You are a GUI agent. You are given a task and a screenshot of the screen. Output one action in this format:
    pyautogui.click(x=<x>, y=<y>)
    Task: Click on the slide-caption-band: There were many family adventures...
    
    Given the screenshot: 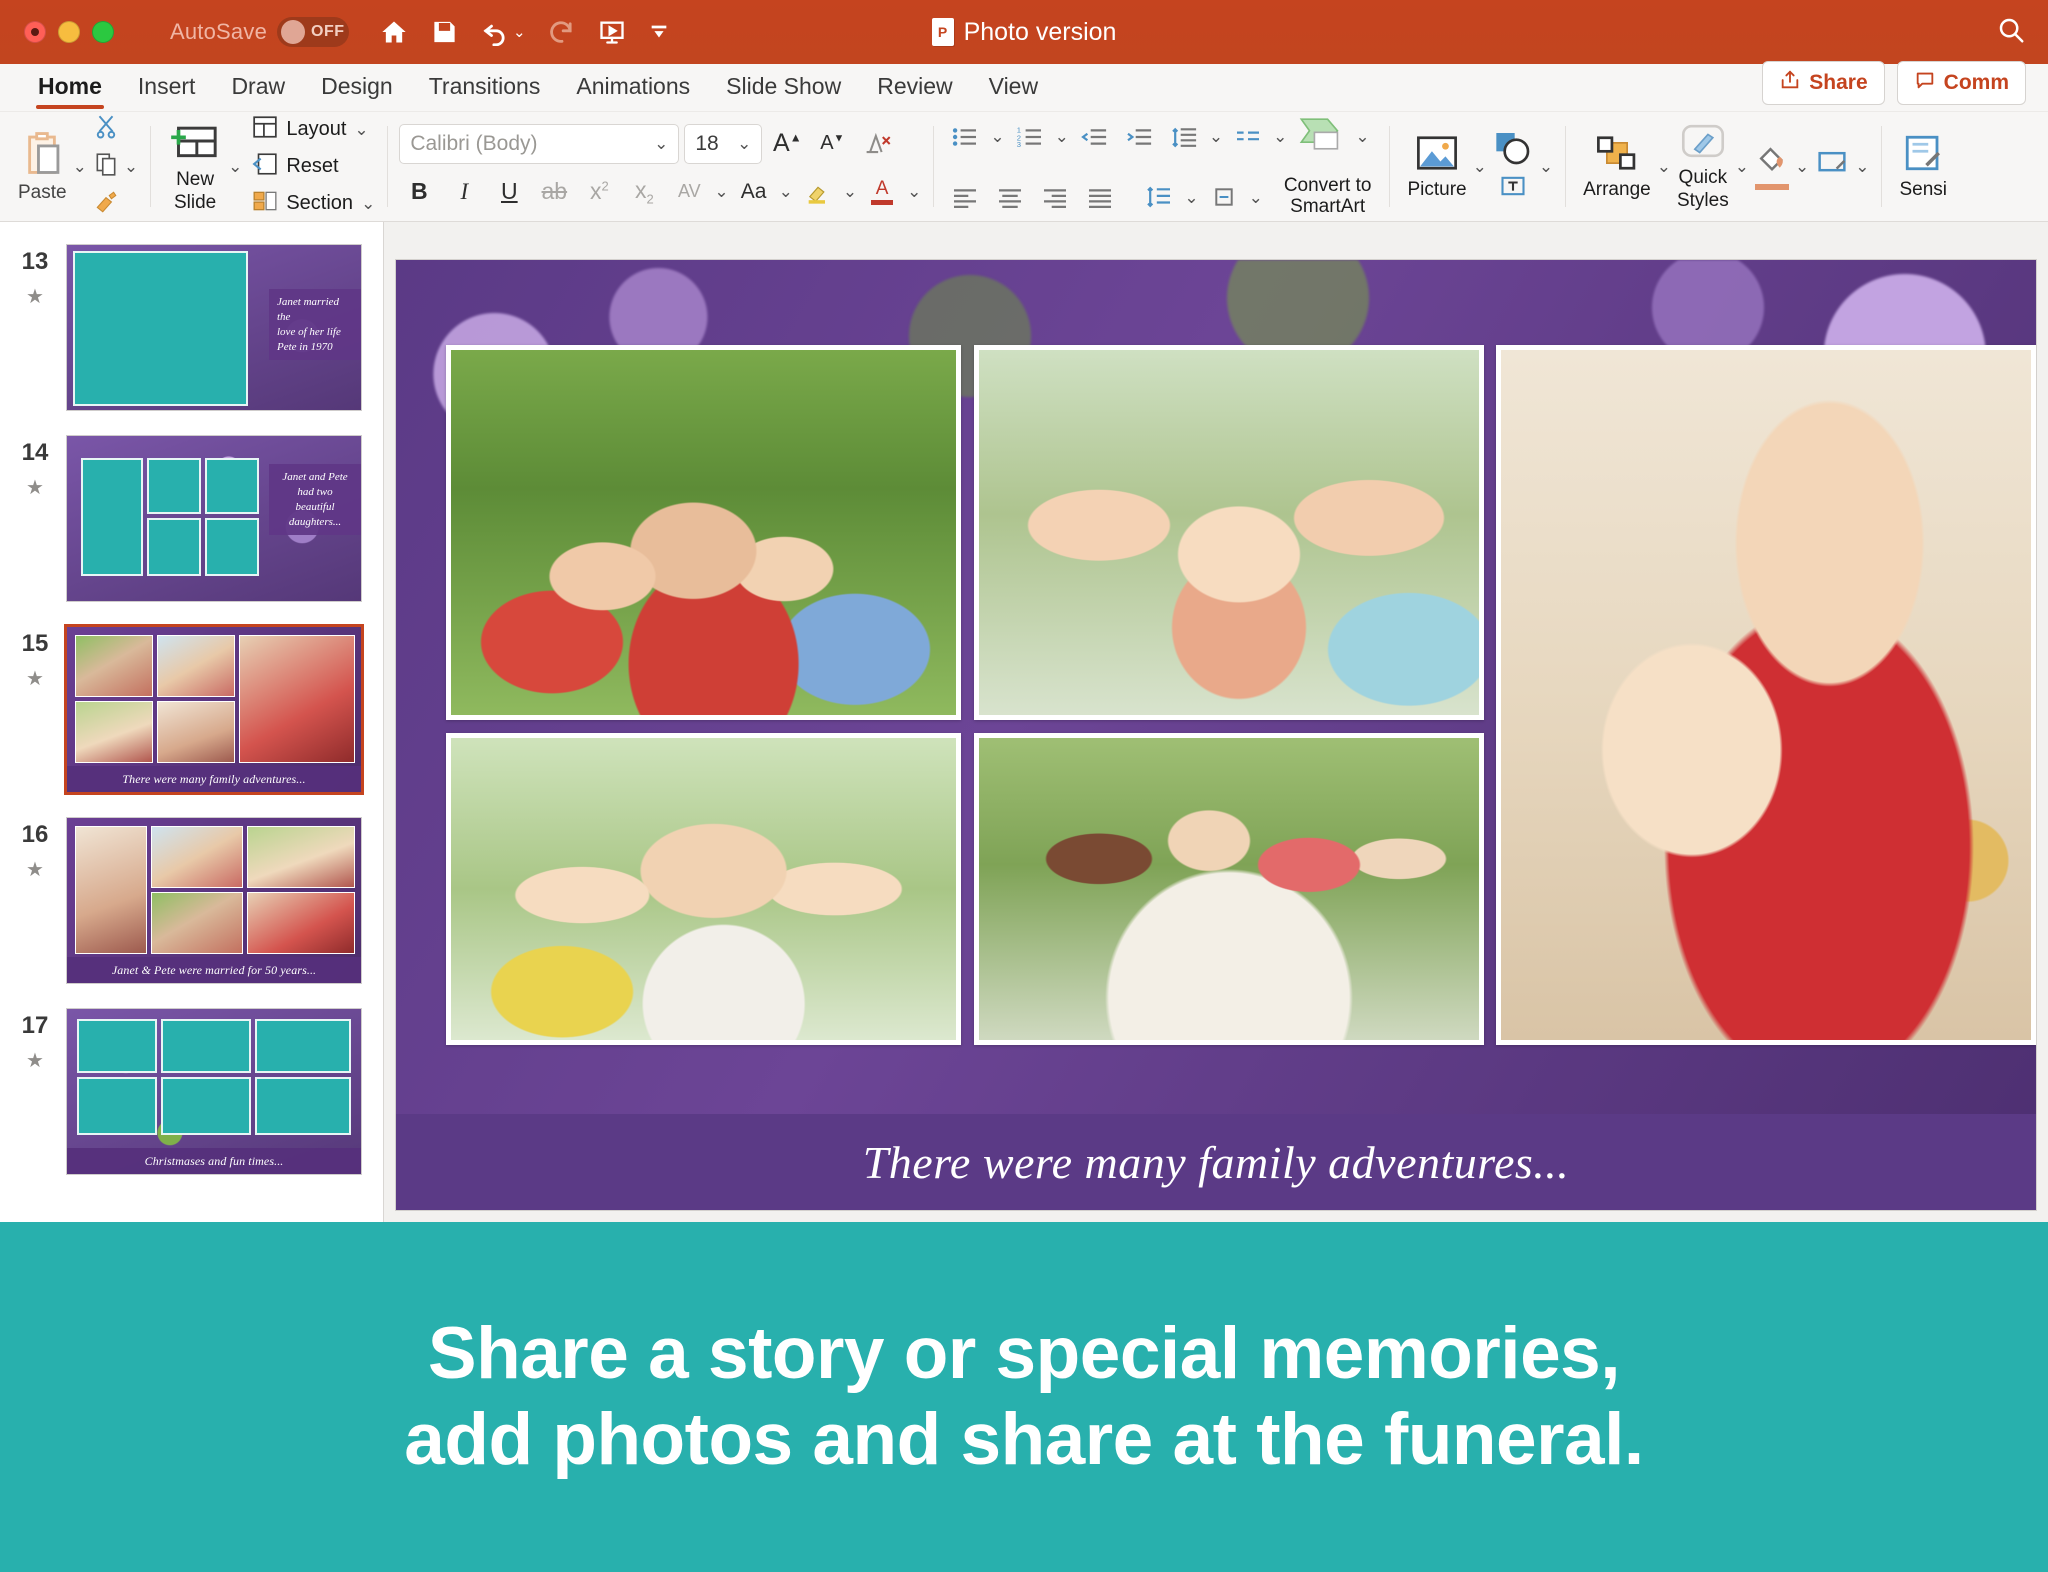 What is the action you would take?
    pyautogui.click(x=1216, y=1162)
    